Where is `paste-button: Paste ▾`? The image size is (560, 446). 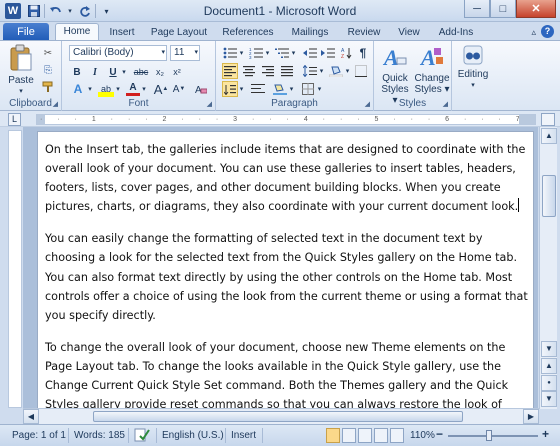
paste-button: Paste ▾ is located at coordinates (21, 69).